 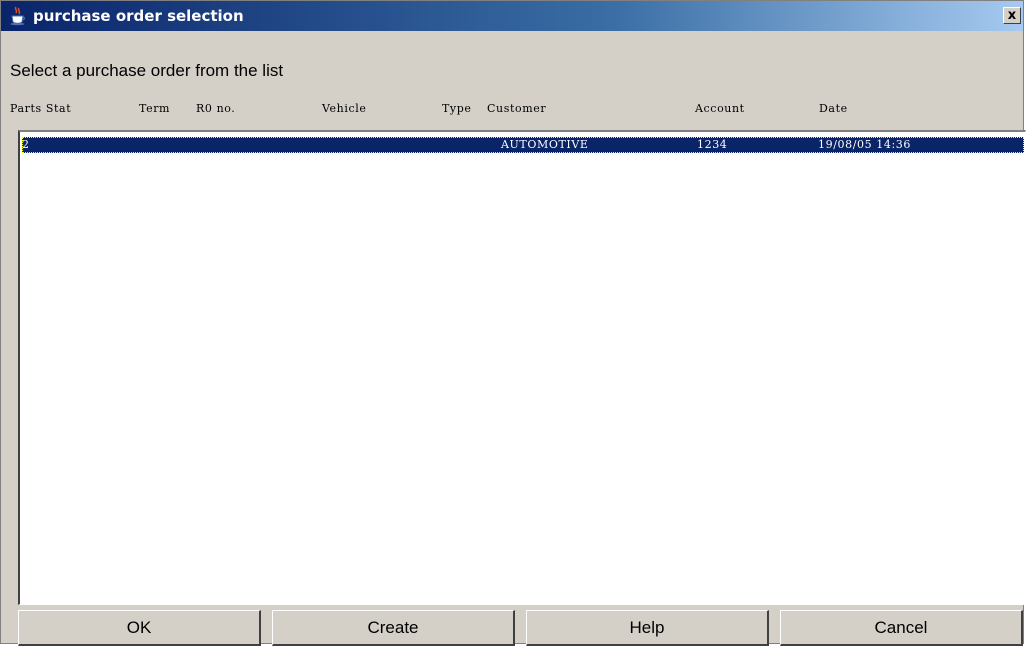 I want to click on window-title: purchase order selection, so click(x=138, y=16).